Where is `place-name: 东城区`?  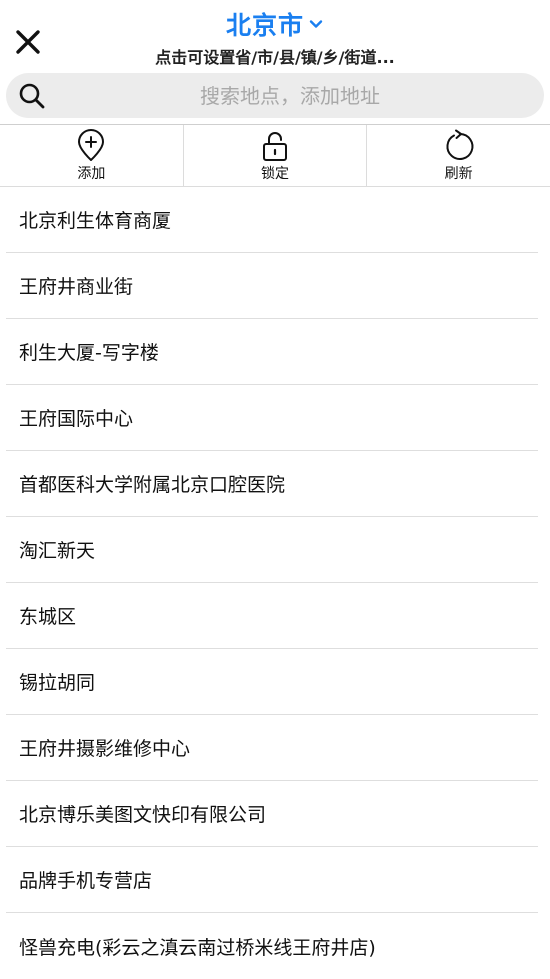
place-name: 东城区 is located at coordinates (48, 617).